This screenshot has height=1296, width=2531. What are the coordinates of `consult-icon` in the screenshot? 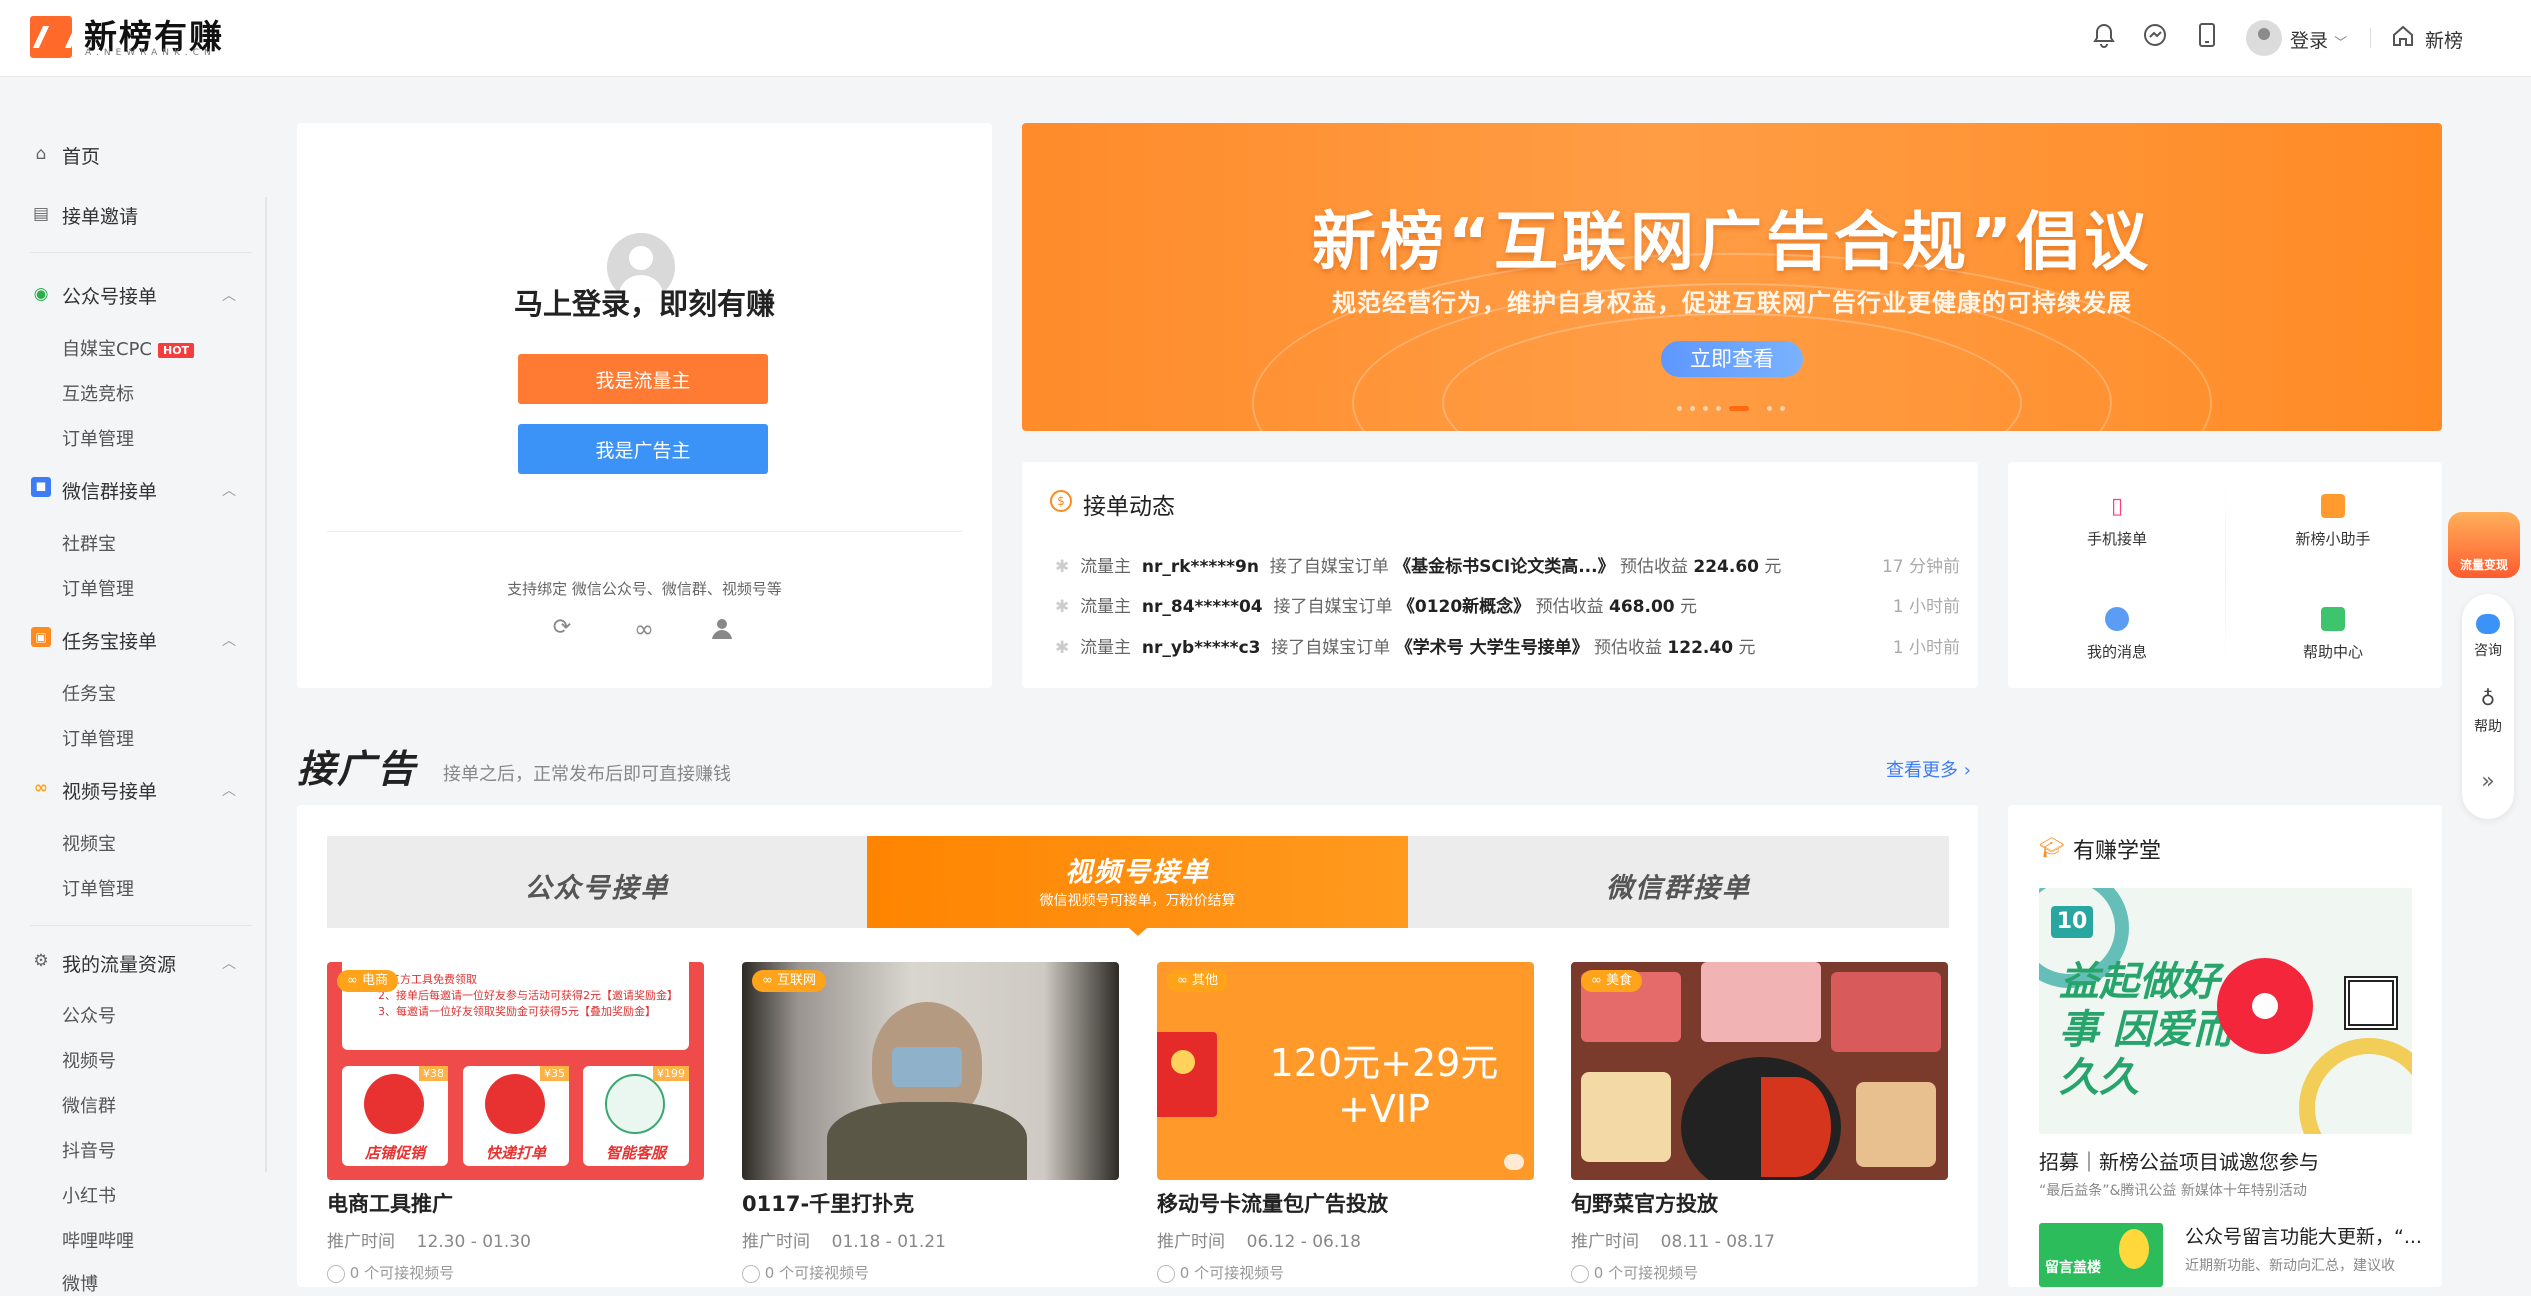 It's located at (2488, 624).